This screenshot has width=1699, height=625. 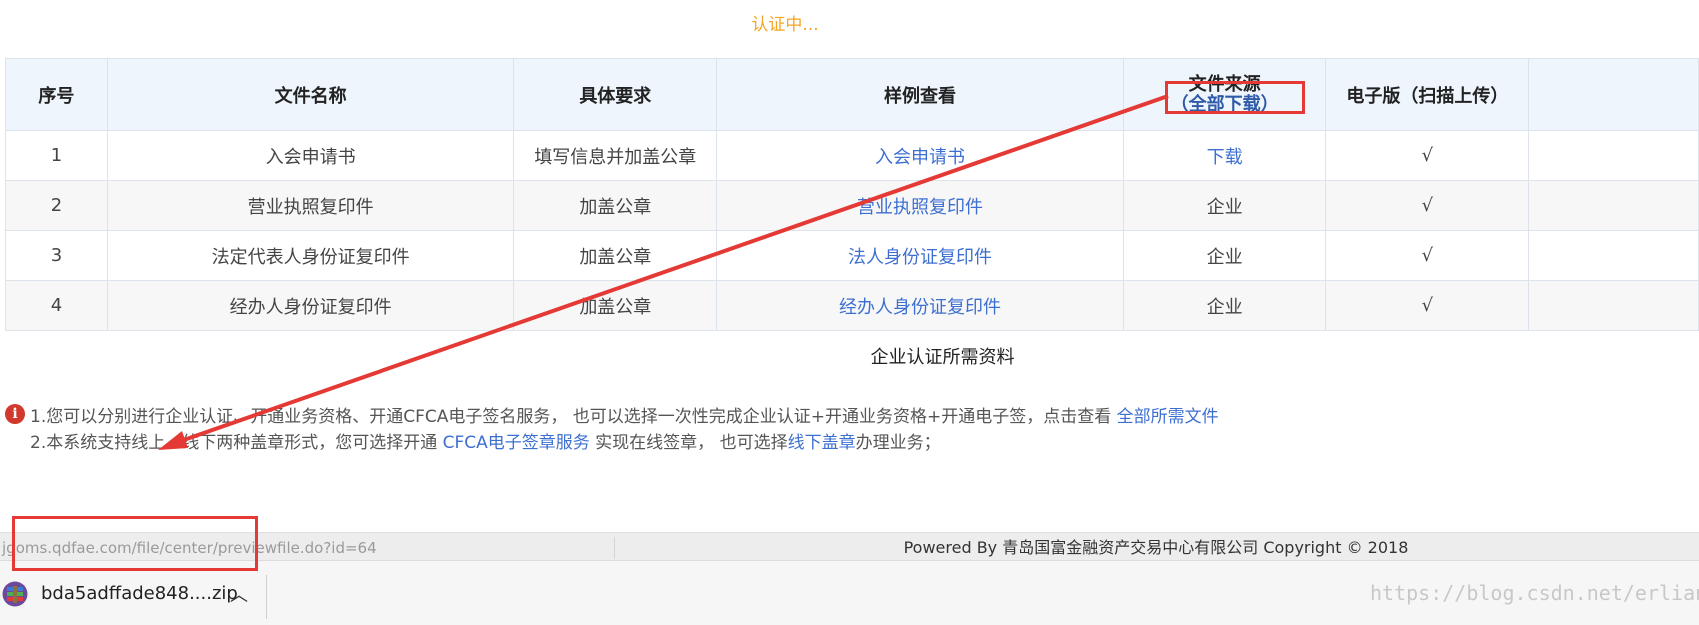 I want to click on all-files-link: 全部所需文件, so click(x=1168, y=417).